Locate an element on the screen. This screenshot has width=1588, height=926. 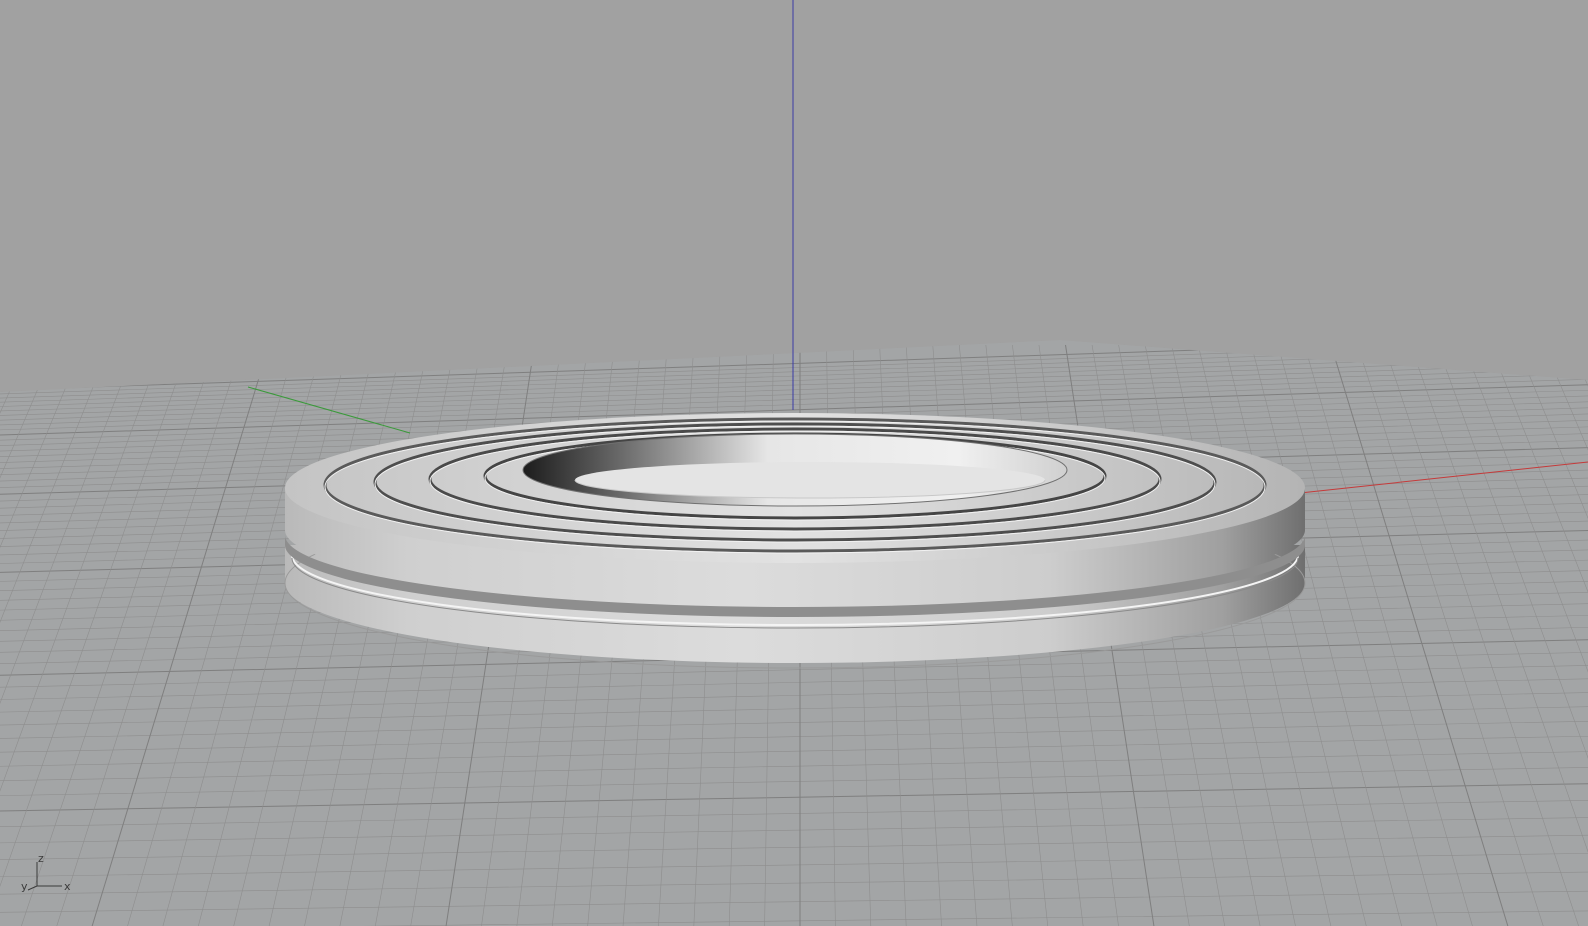
axis-widget-x-label: x is located at coordinates (67, 886).